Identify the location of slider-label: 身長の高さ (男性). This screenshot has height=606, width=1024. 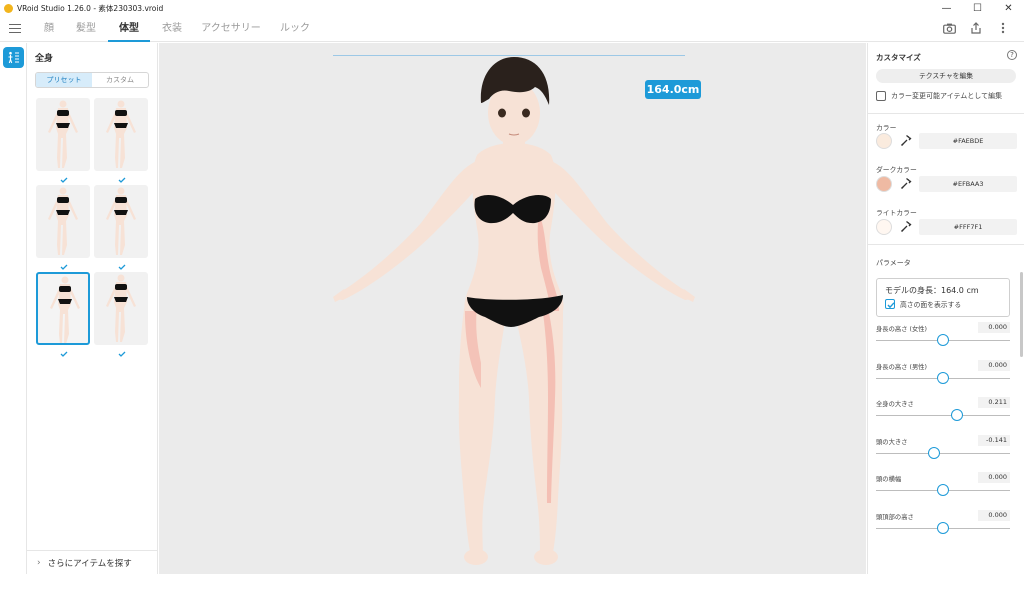
(901, 367).